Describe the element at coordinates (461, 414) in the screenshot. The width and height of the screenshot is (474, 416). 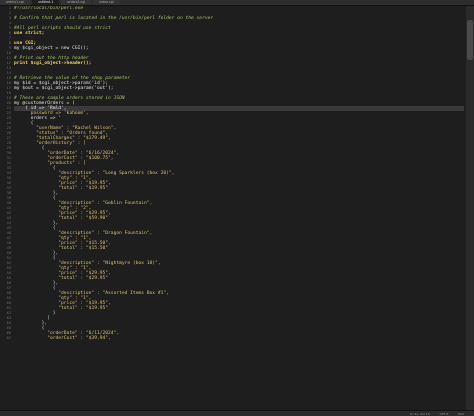
I see `language-indicator: Perl` at that location.